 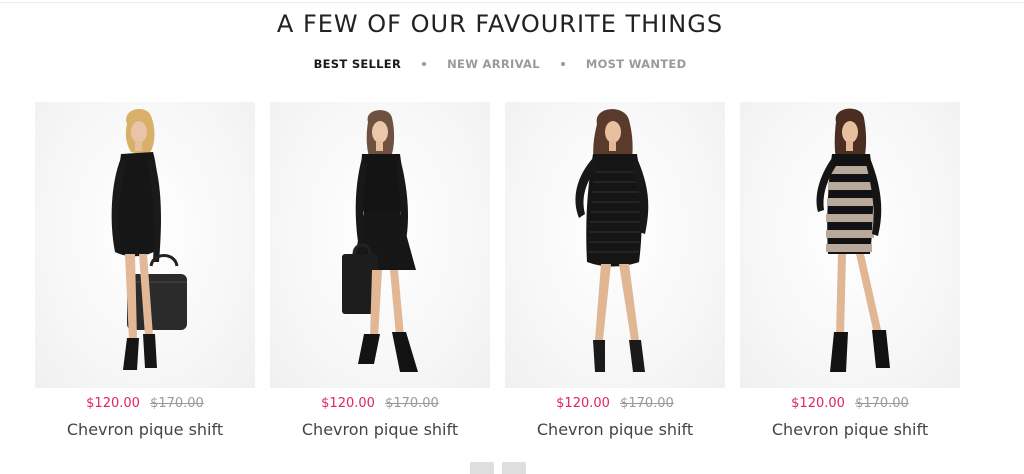 What do you see at coordinates (149, 239) in the screenshot?
I see `model-black-dress-handbag-image` at bounding box center [149, 239].